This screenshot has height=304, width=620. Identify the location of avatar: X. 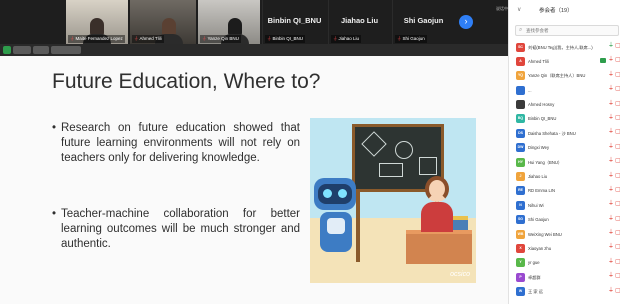
(520, 248).